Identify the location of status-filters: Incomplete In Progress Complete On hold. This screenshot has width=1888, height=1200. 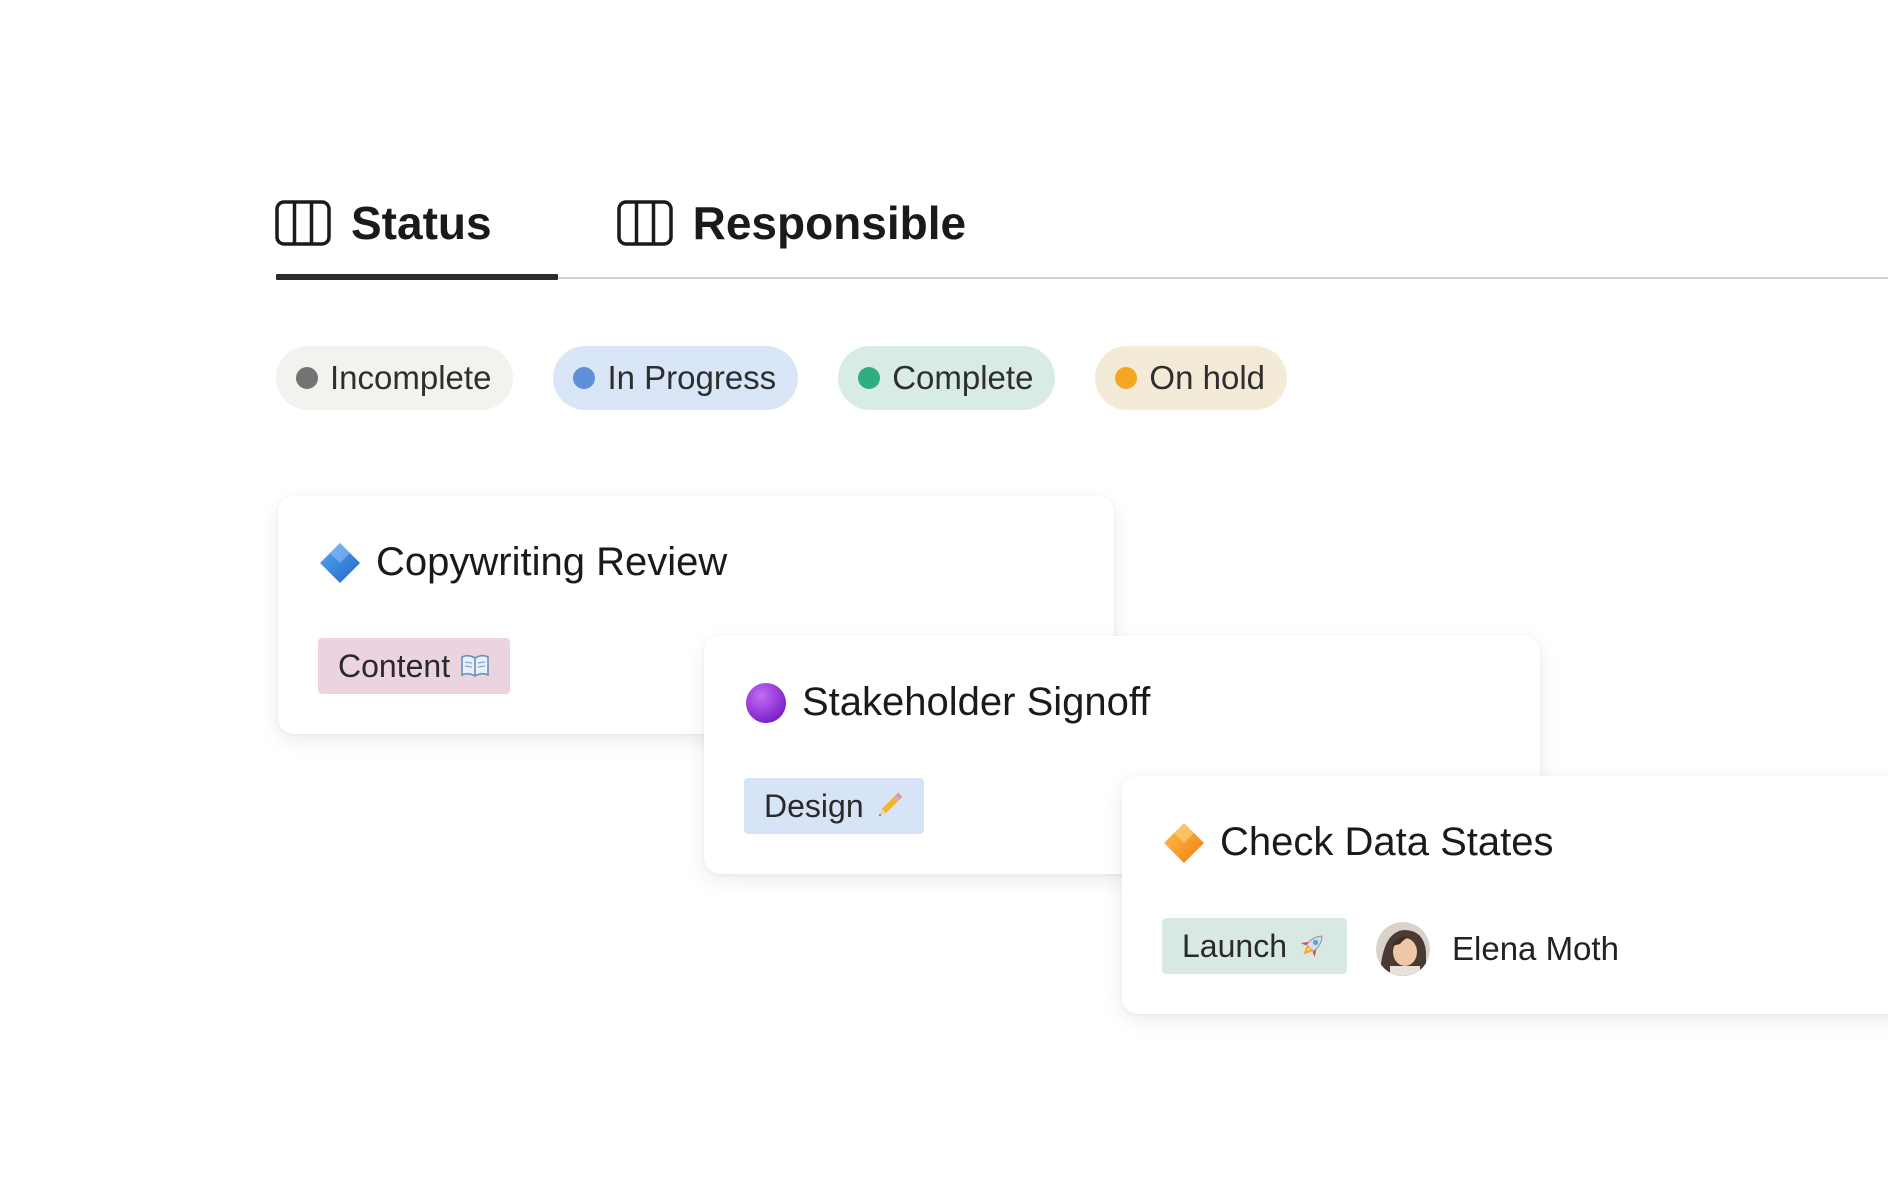
(782, 378).